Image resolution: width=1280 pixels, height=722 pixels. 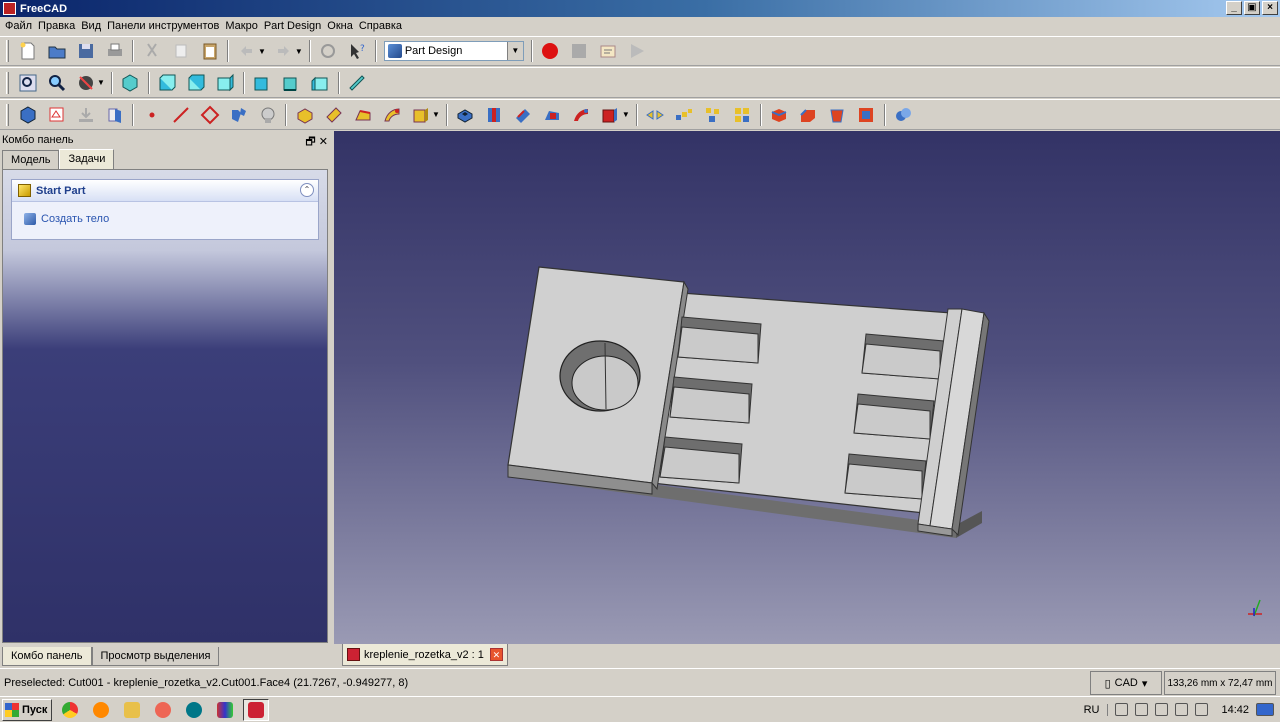 What do you see at coordinates (655, 115) in the screenshot?
I see `mirrored-icon` at bounding box center [655, 115].